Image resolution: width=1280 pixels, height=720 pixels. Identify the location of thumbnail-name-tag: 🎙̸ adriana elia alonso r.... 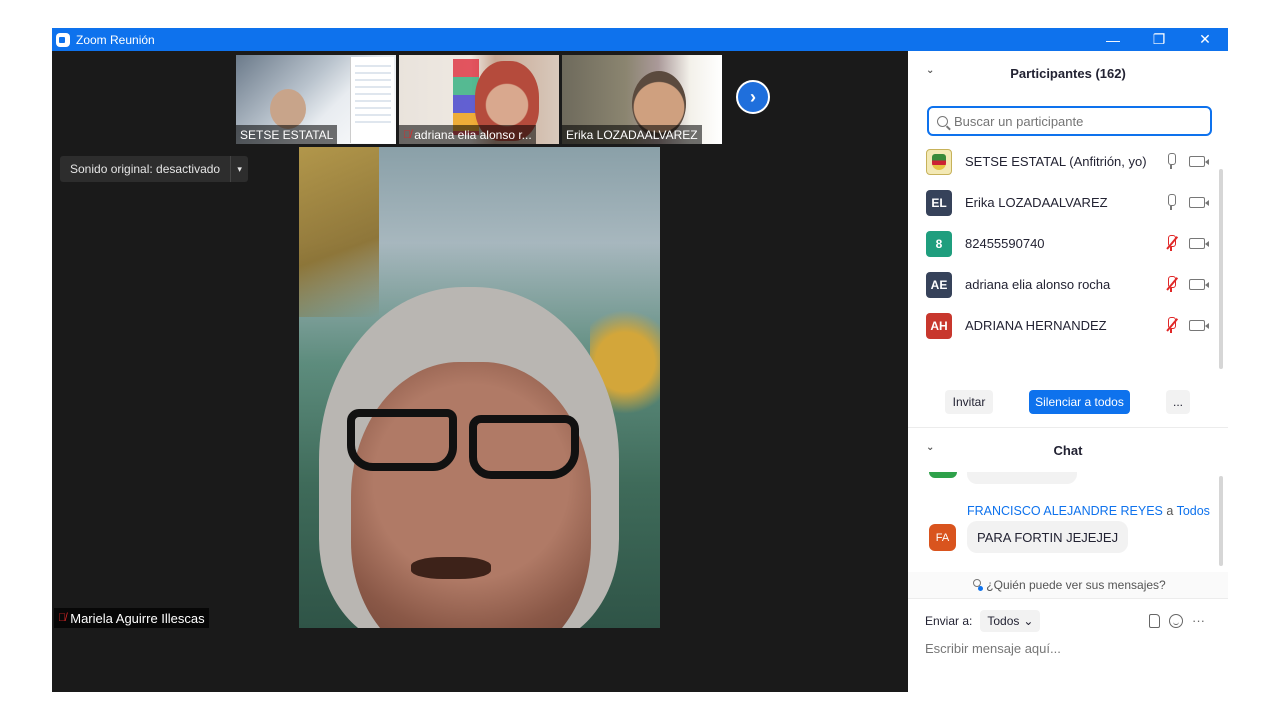
(467, 134).